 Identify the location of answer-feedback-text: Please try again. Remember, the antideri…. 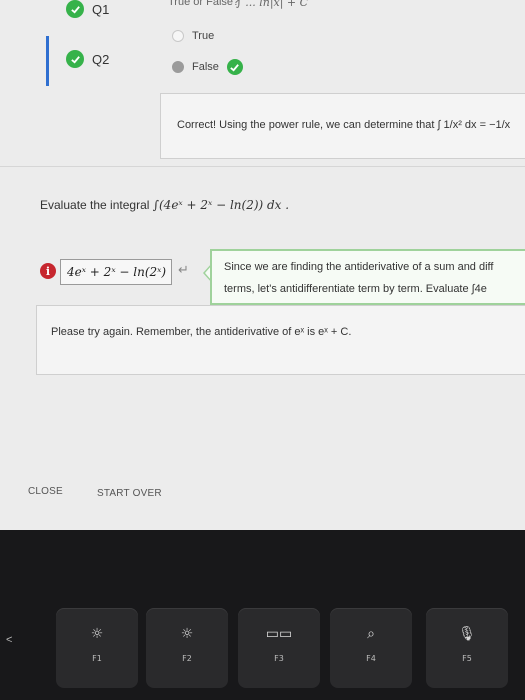
(201, 332).